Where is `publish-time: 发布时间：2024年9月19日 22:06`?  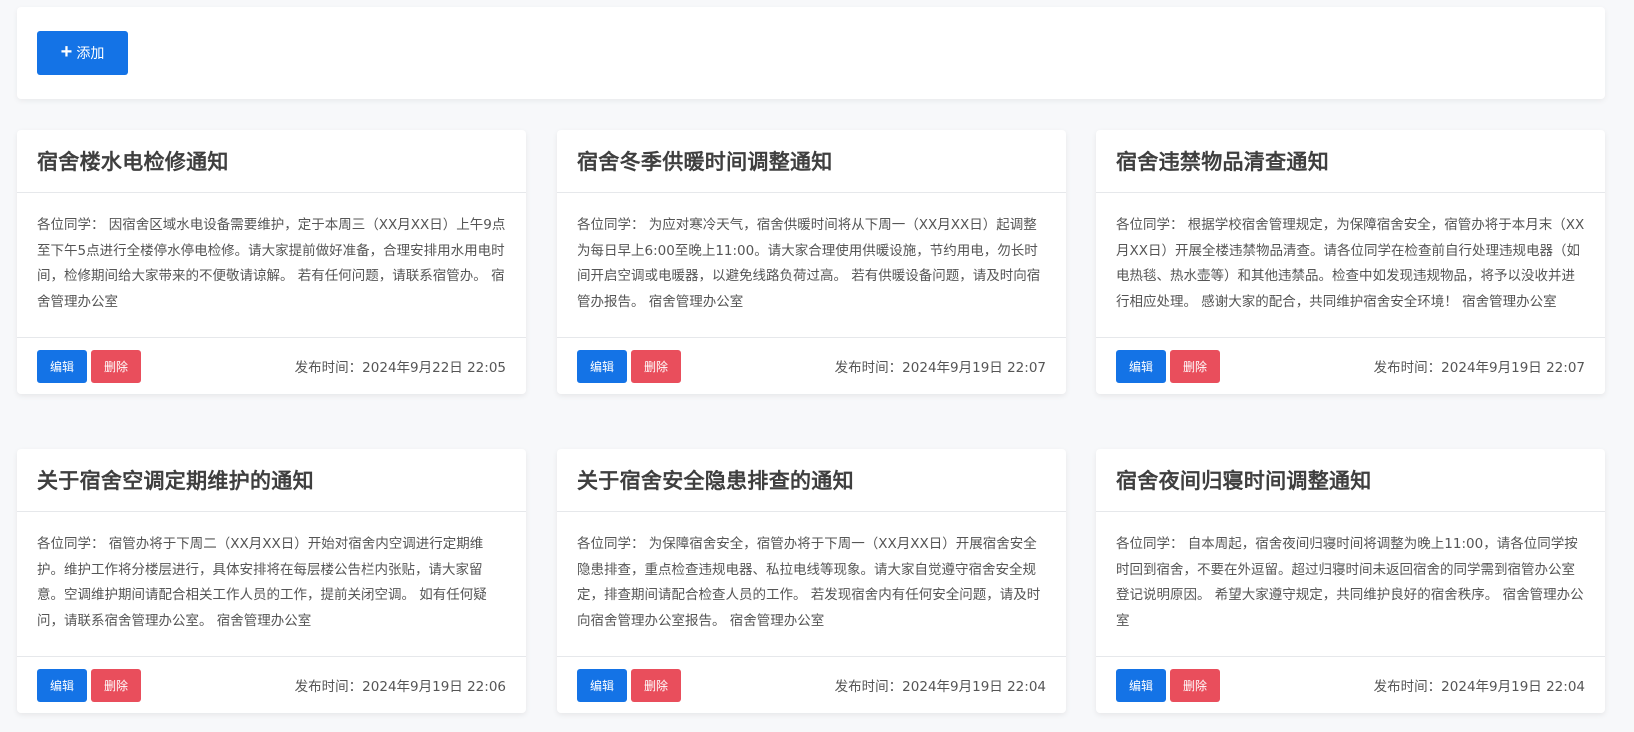
publish-time: 发布时间：2024年9月19日 22:06 is located at coordinates (400, 687).